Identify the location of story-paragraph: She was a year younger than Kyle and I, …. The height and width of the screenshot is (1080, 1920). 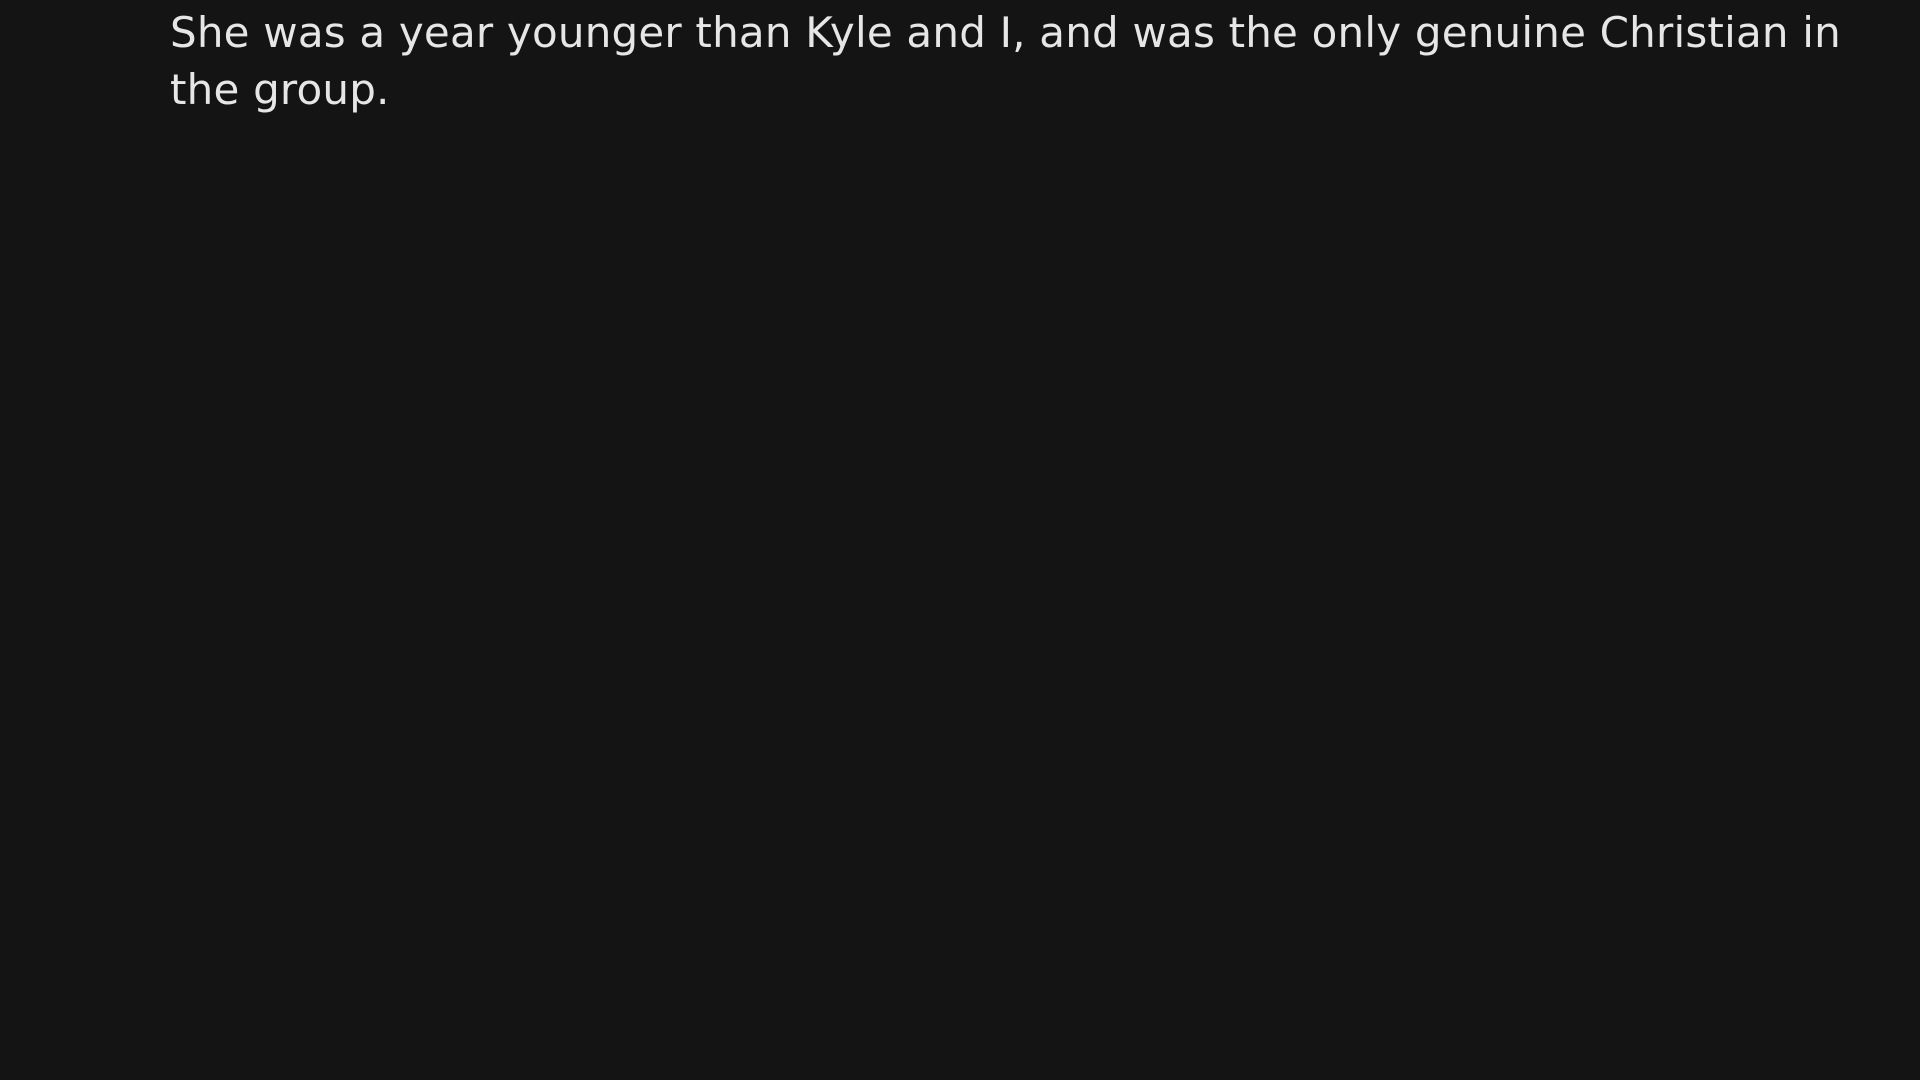
(1005, 61).